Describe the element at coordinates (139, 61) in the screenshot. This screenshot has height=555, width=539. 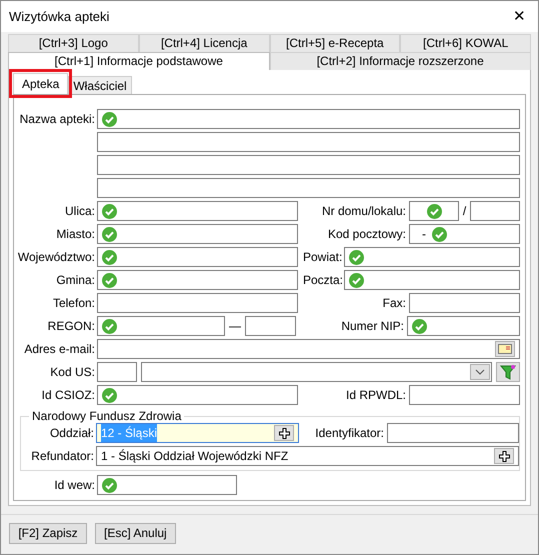
I see `tab: [Ctrl+1] Informacje podstawowe` at that location.